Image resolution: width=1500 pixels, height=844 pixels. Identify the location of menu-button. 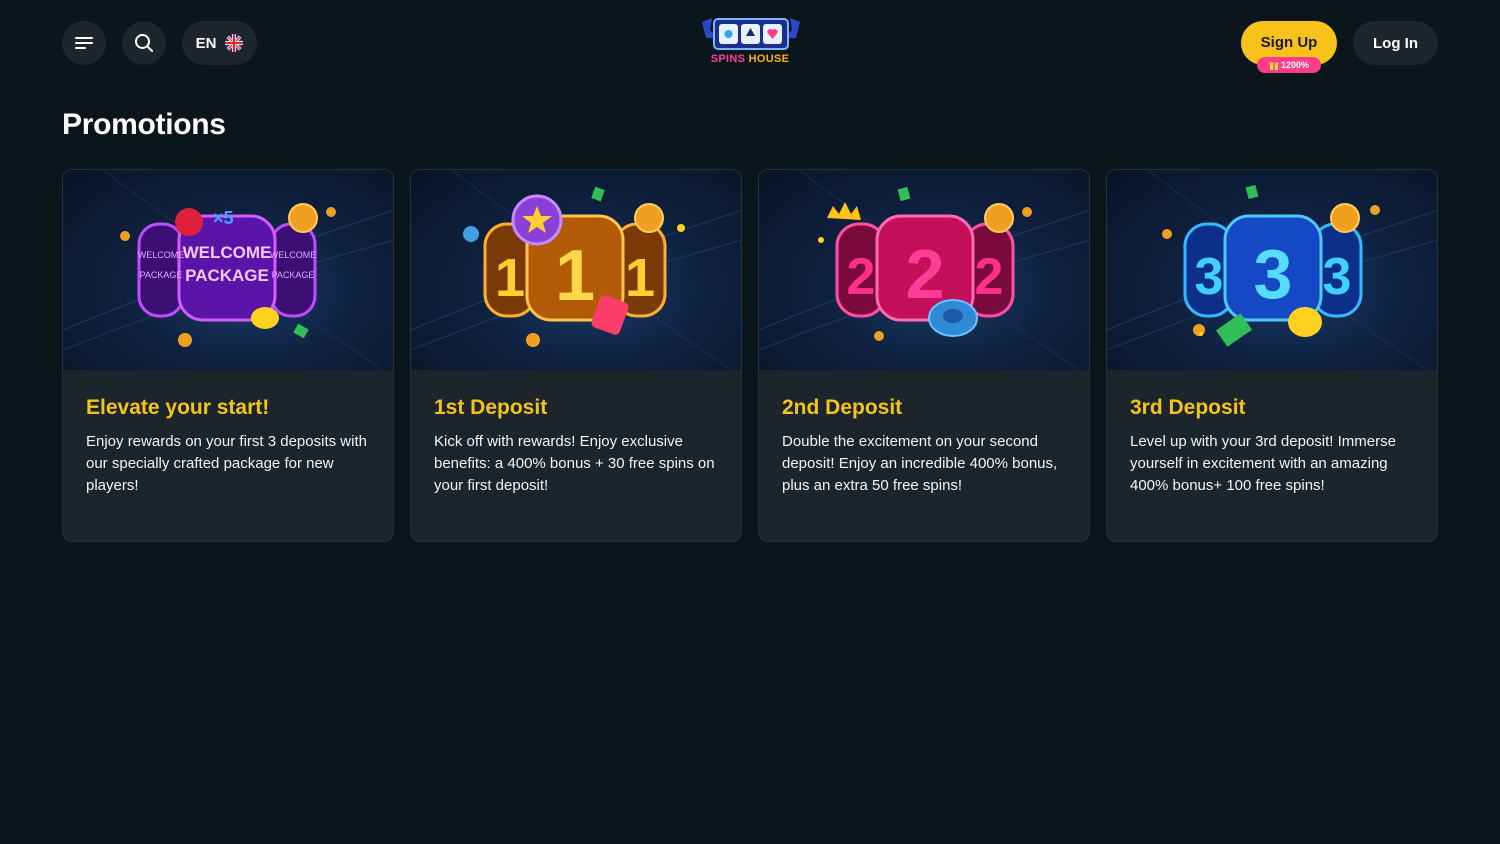
(84, 43).